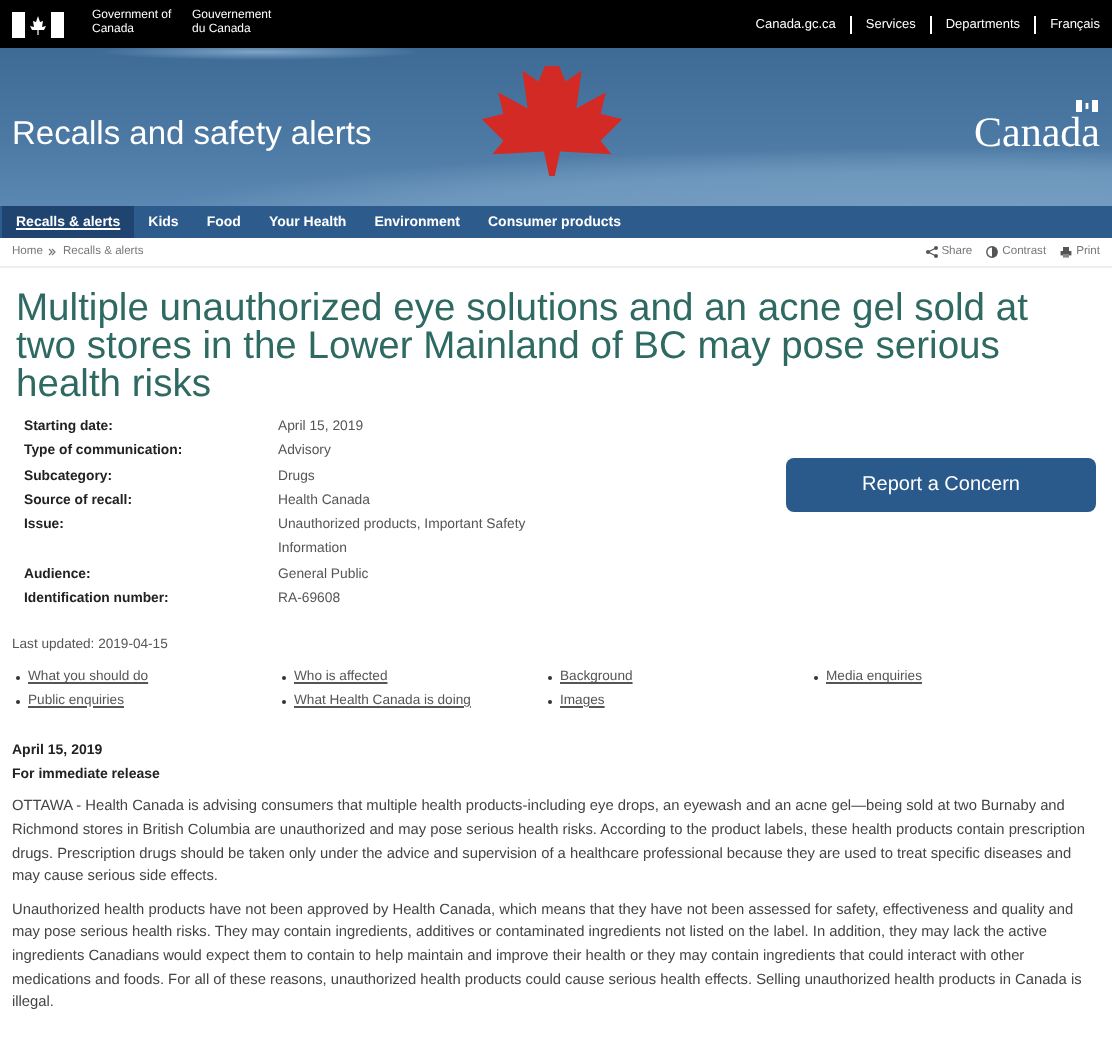 This screenshot has height=1050, width=1112. Describe the element at coordinates (1087, 106) in the screenshot. I see `flag-icon` at that location.